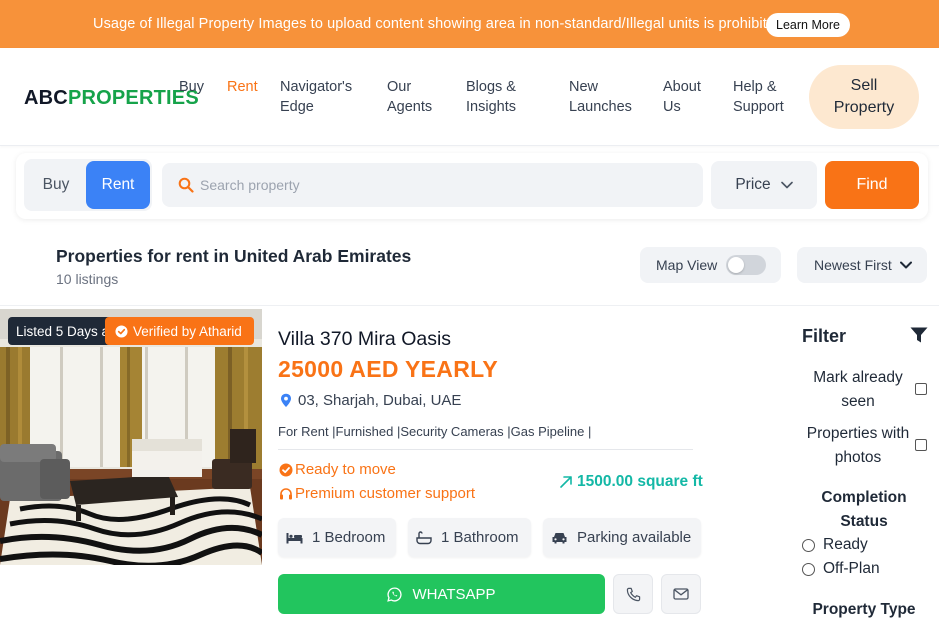 Image resolution: width=939 pixels, height=625 pixels. Describe the element at coordinates (858, 401) in the screenshot. I see `mark-seen-line2: seen` at that location.